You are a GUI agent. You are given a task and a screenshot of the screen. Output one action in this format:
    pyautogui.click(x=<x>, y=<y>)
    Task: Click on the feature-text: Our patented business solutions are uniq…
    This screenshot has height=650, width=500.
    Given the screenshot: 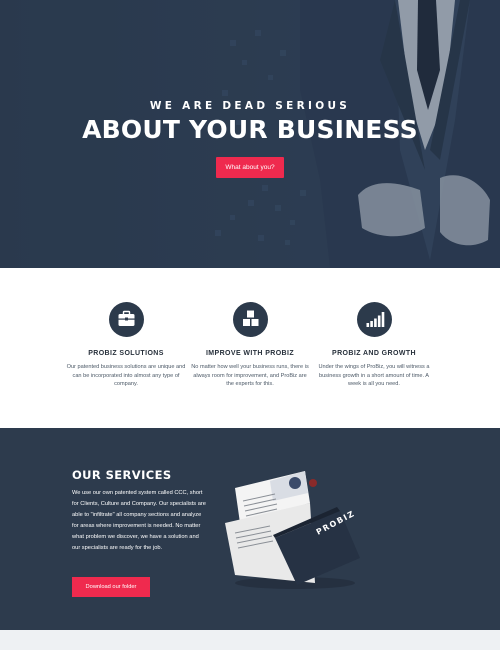 What is the action you would take?
    pyautogui.click(x=126, y=376)
    